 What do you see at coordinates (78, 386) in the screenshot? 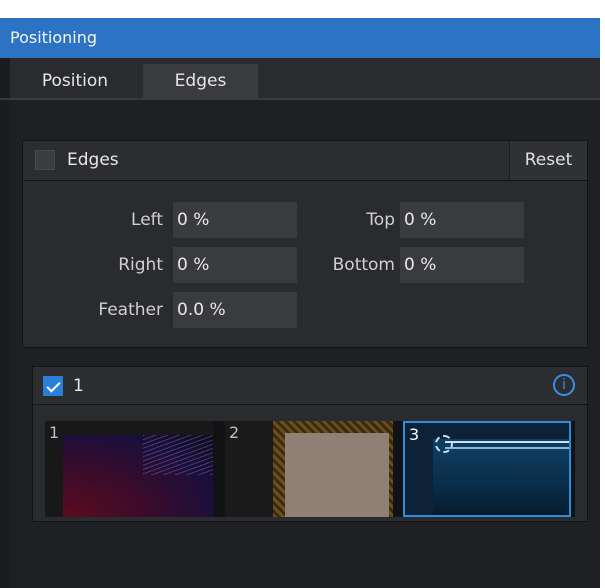
I see `layer-label: 1` at bounding box center [78, 386].